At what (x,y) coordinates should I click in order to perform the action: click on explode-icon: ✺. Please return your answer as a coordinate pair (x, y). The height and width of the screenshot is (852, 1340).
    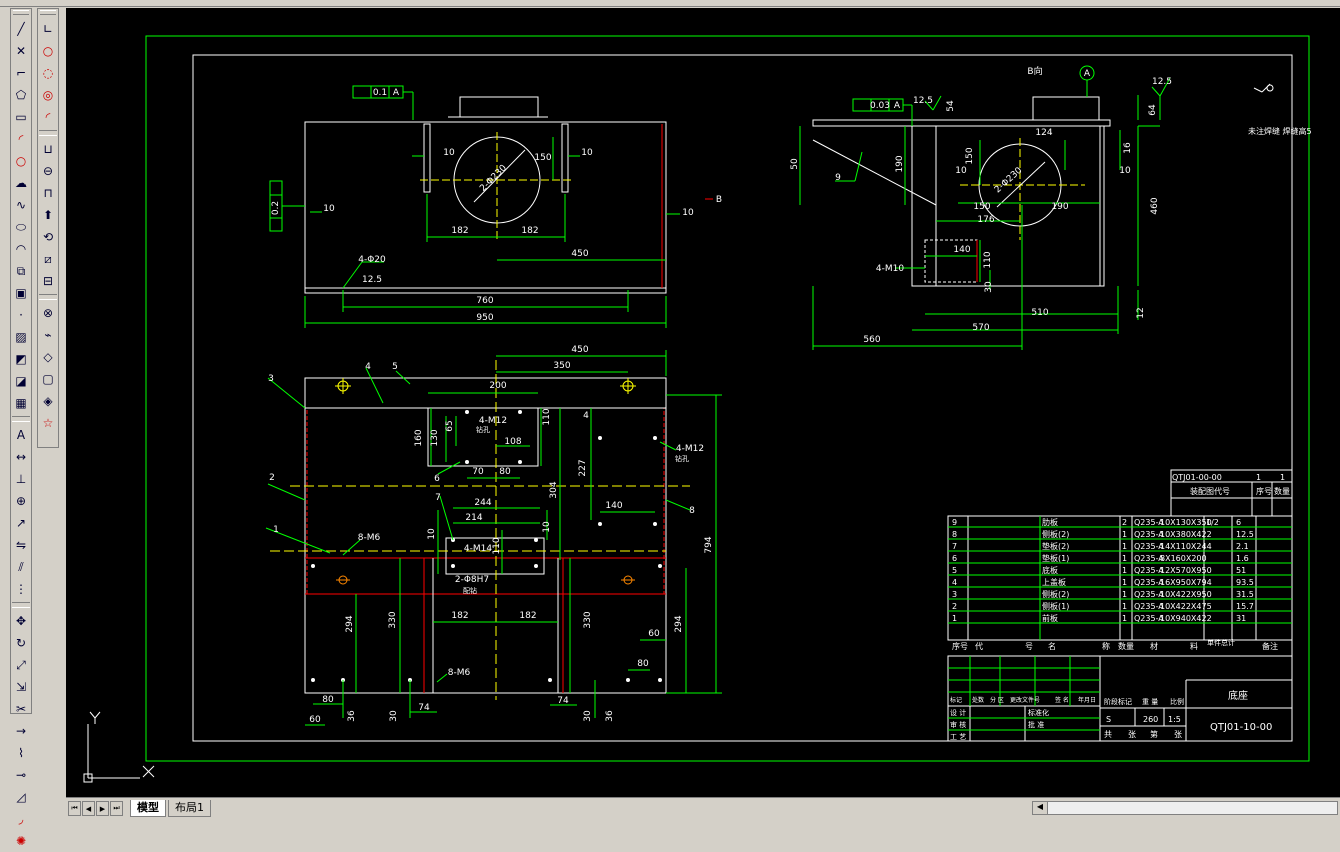
    Looking at the image, I should click on (21, 841).